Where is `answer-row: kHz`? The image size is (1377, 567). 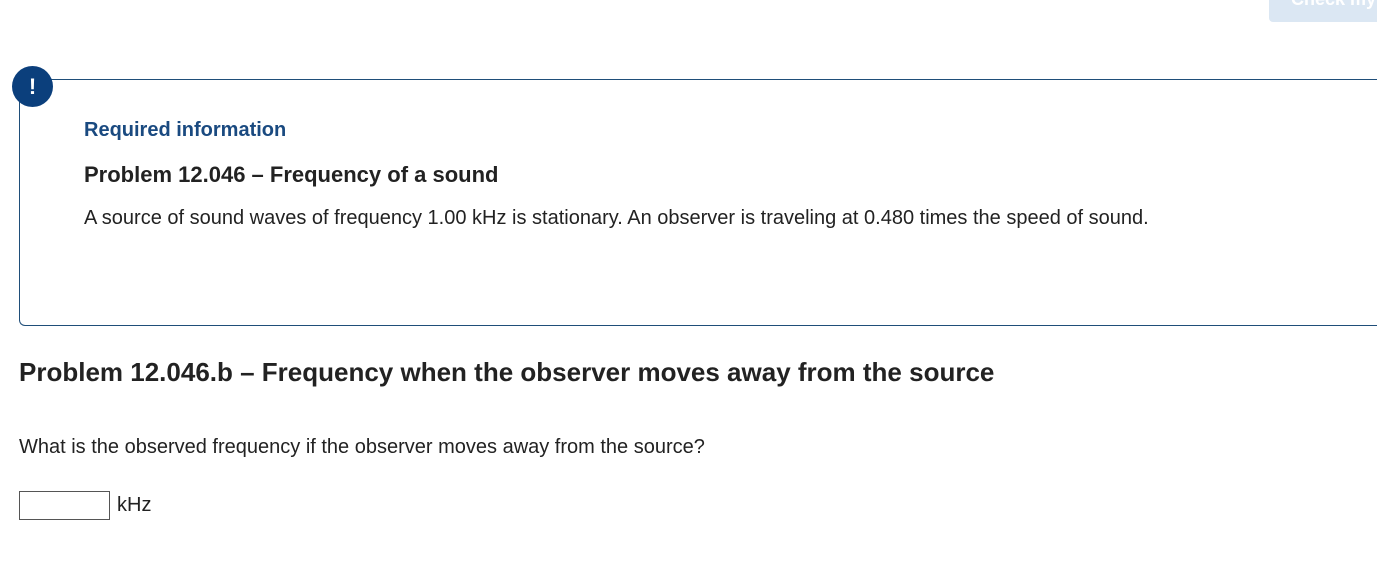
answer-row: kHz is located at coordinates (85, 505).